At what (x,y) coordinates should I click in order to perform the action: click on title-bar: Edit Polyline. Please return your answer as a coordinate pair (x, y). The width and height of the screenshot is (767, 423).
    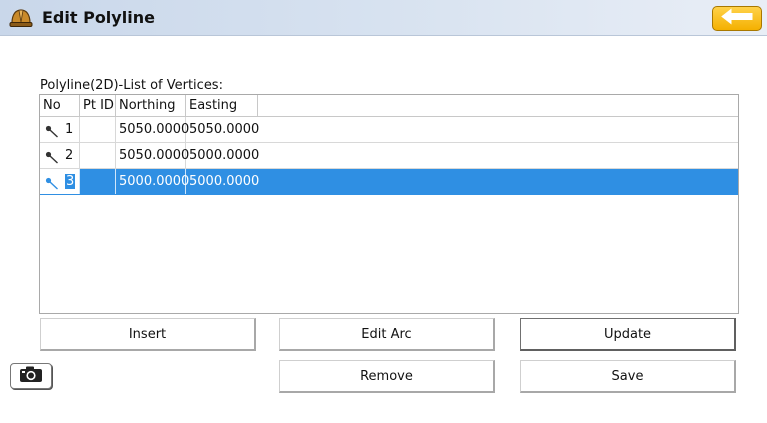
    Looking at the image, I should click on (383, 18).